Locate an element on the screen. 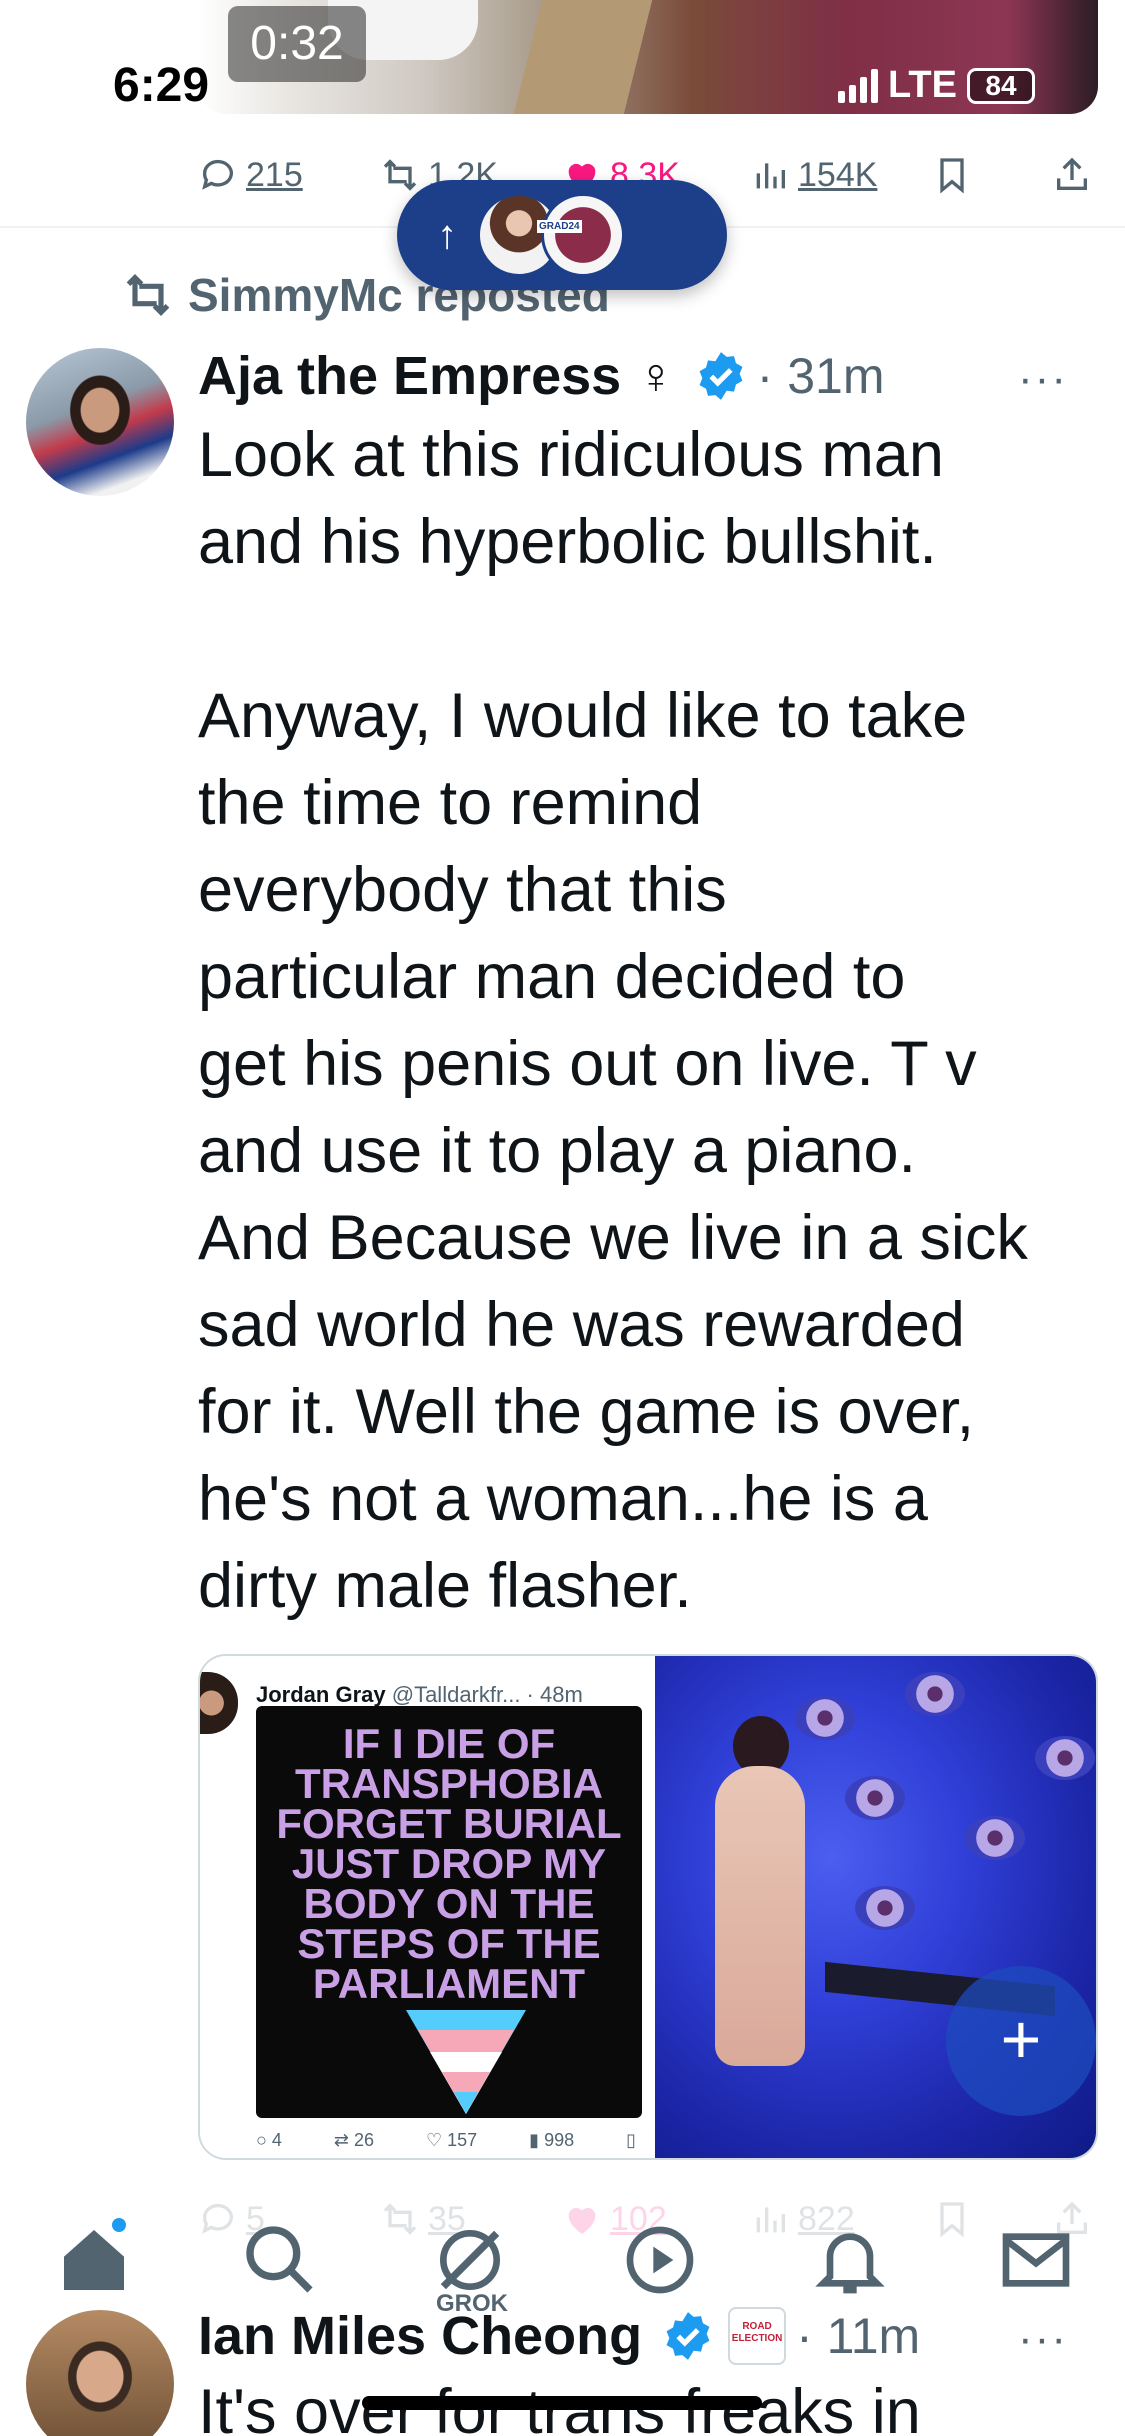 This screenshot has height=2436, width=1125. author-name: Aja the Empress is located at coordinates (409, 376).